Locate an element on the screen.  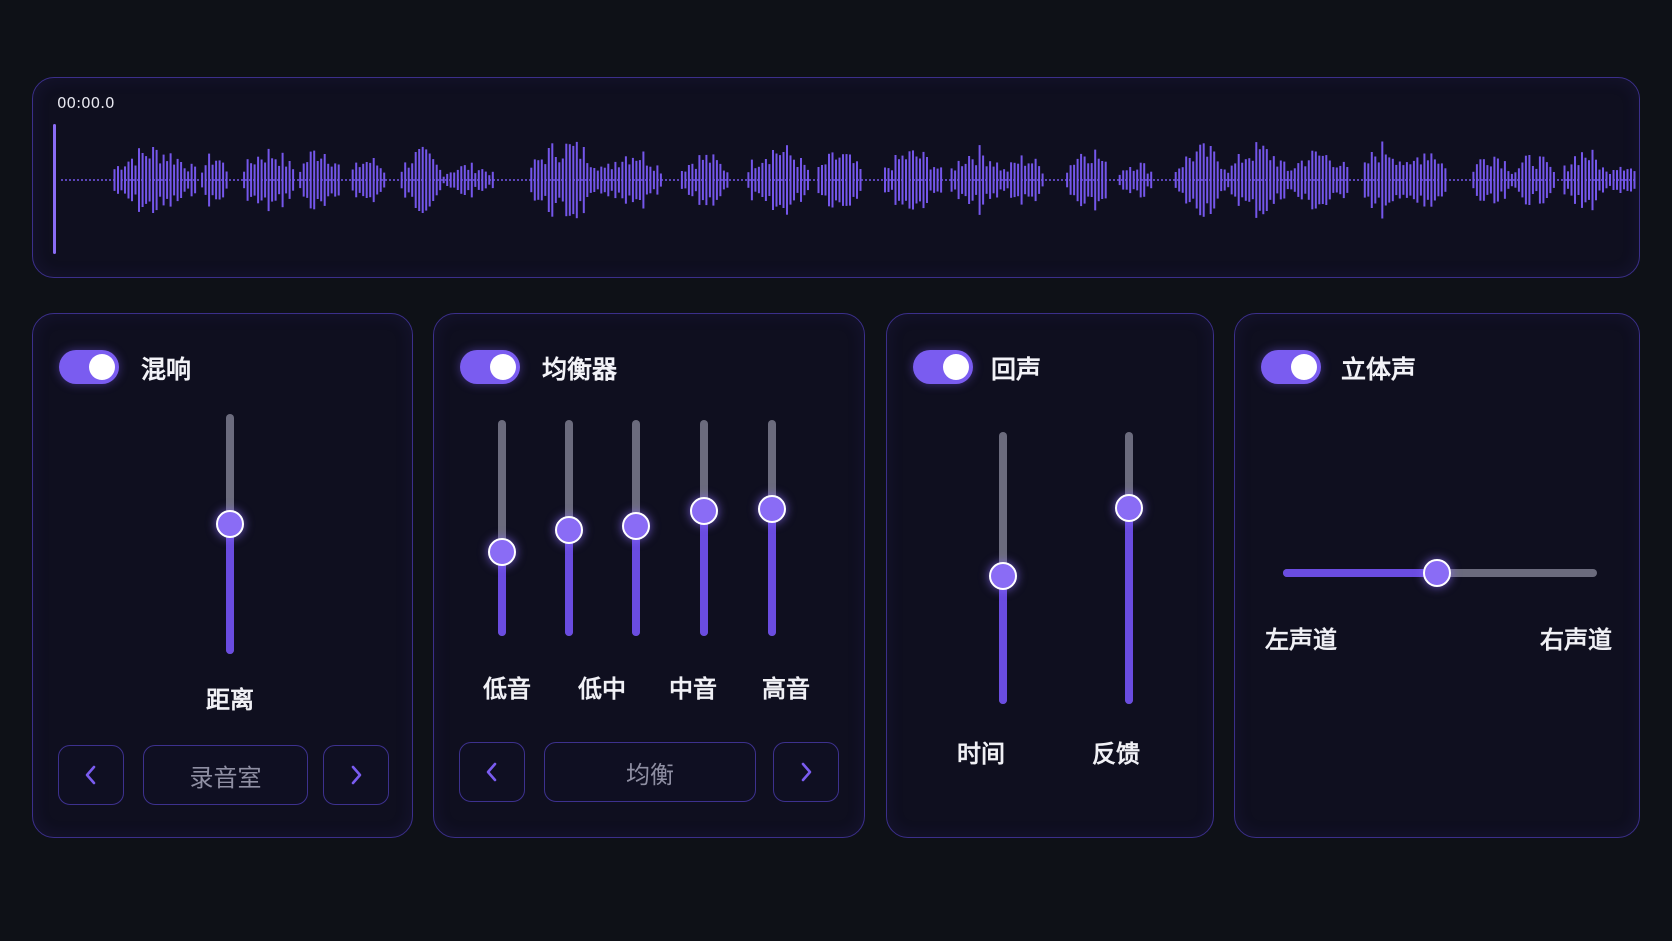
equalizer-toggle is located at coordinates (490, 367).